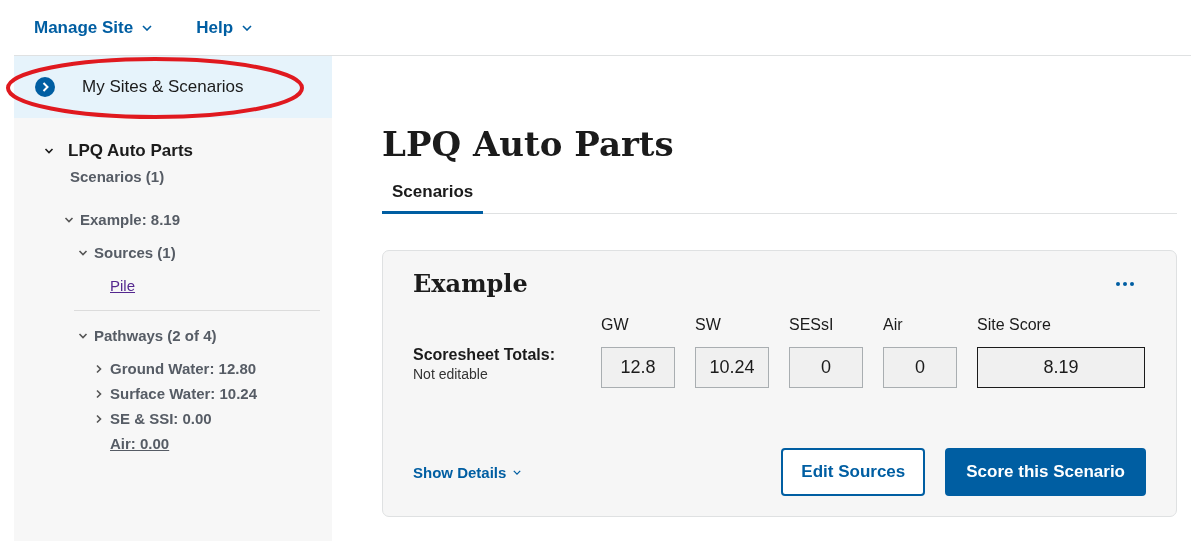 This screenshot has height=541, width=1191. Describe the element at coordinates (122, 285) in the screenshot. I see `tree-link: Pile` at that location.